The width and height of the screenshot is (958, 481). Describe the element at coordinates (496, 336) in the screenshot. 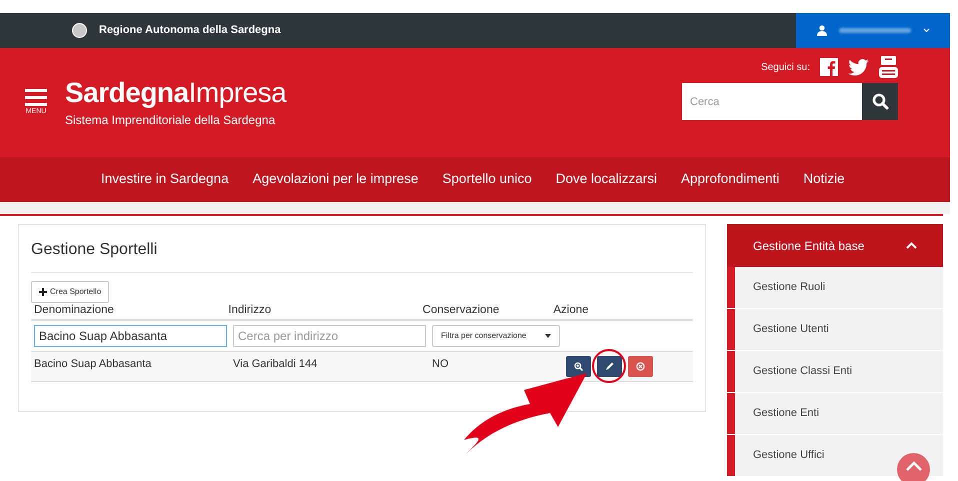

I see `filter-dropdown: Filtra per conservazione` at that location.